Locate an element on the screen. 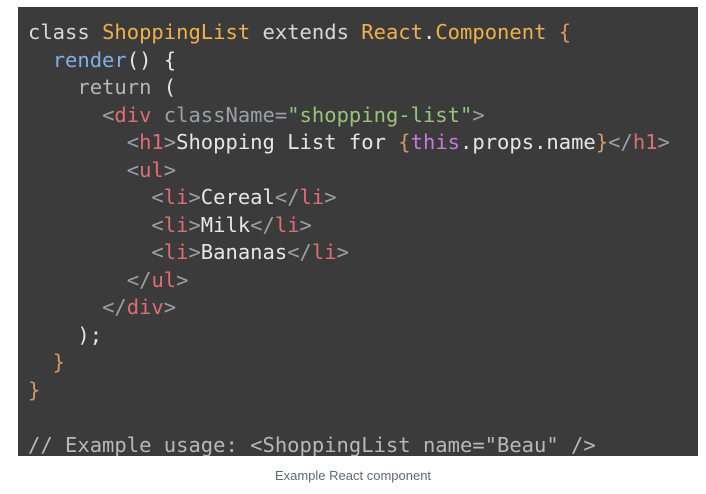 The image size is (706, 494). code-token: class is located at coordinates (65, 32).